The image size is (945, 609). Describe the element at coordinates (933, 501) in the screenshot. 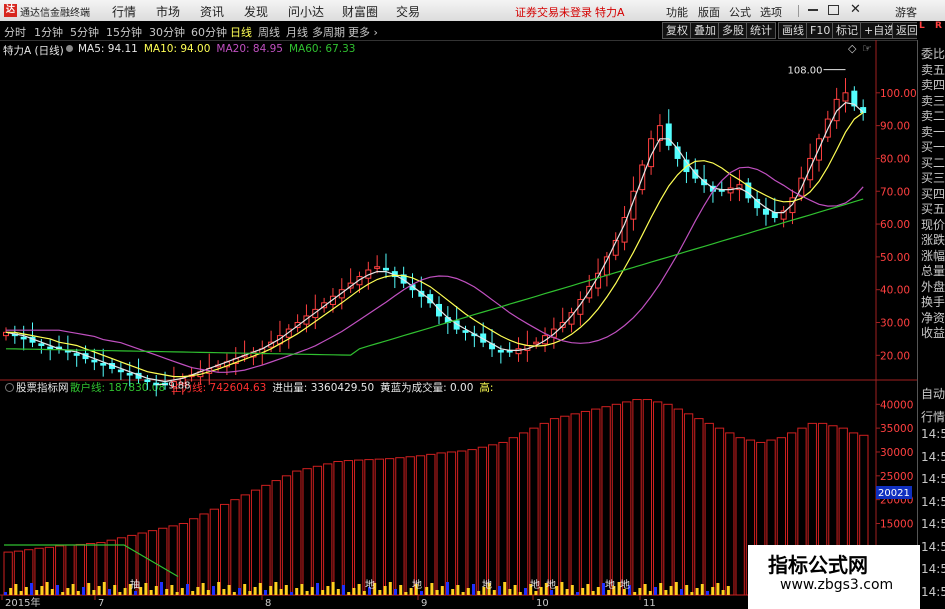

I see `side-label-24: 14:50` at that location.